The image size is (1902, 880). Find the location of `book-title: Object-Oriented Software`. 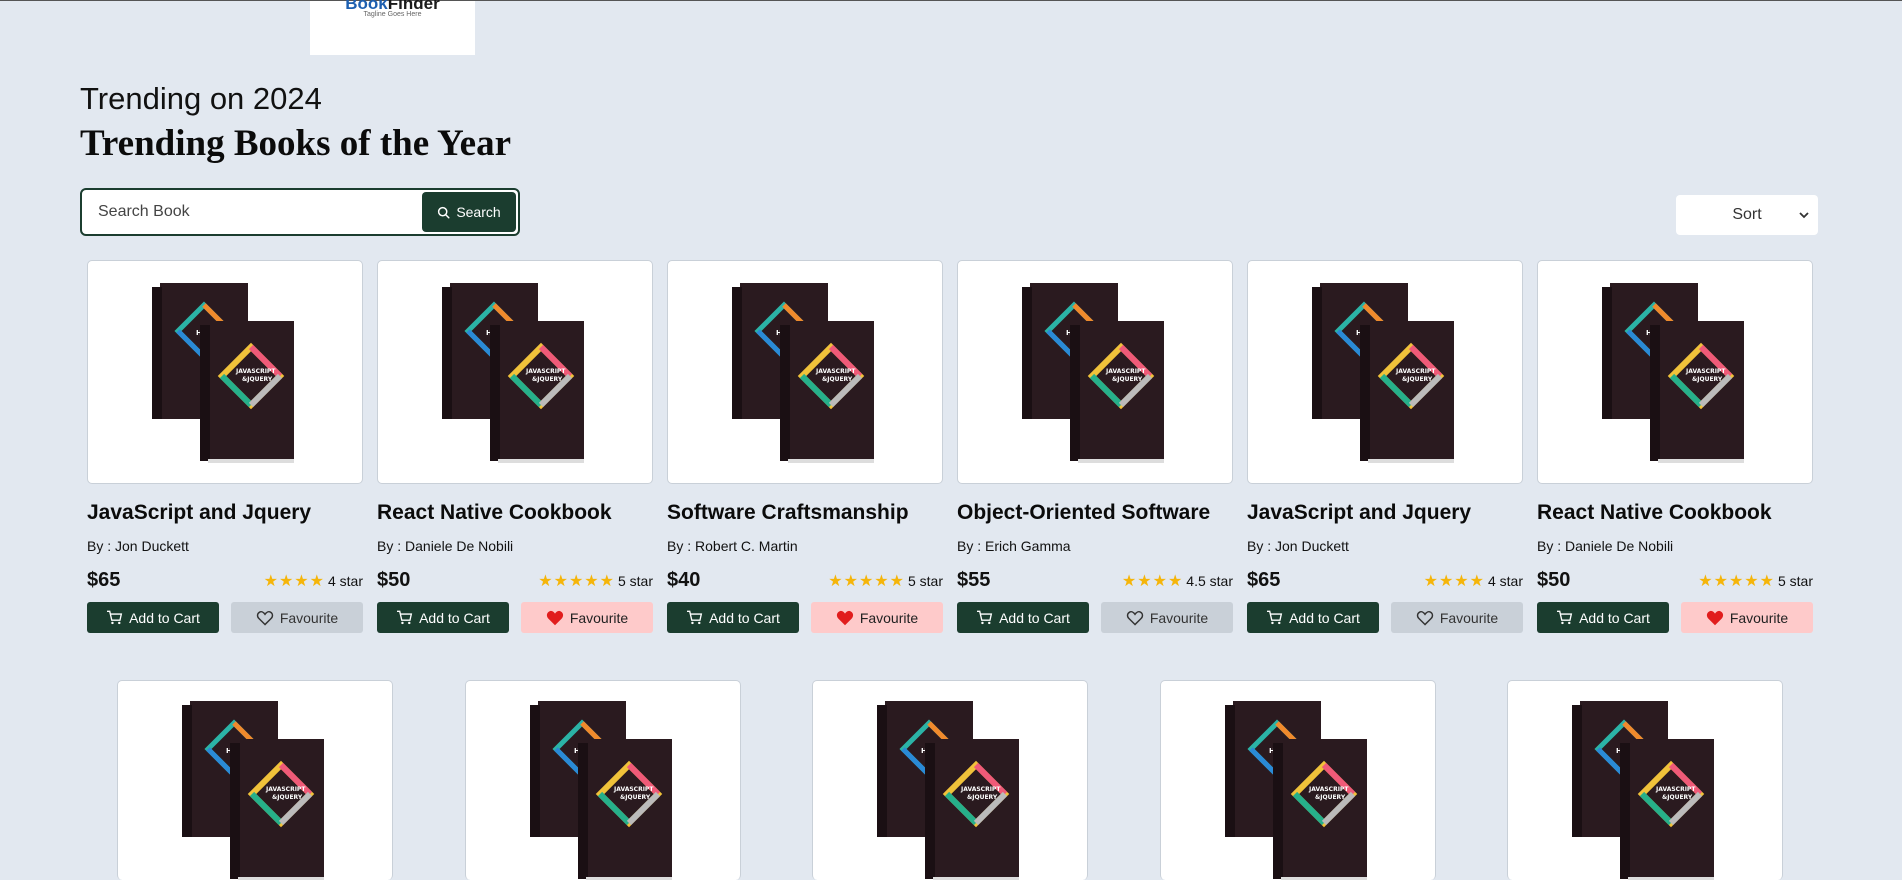

book-title: Object-Oriented Software is located at coordinates (1095, 513).